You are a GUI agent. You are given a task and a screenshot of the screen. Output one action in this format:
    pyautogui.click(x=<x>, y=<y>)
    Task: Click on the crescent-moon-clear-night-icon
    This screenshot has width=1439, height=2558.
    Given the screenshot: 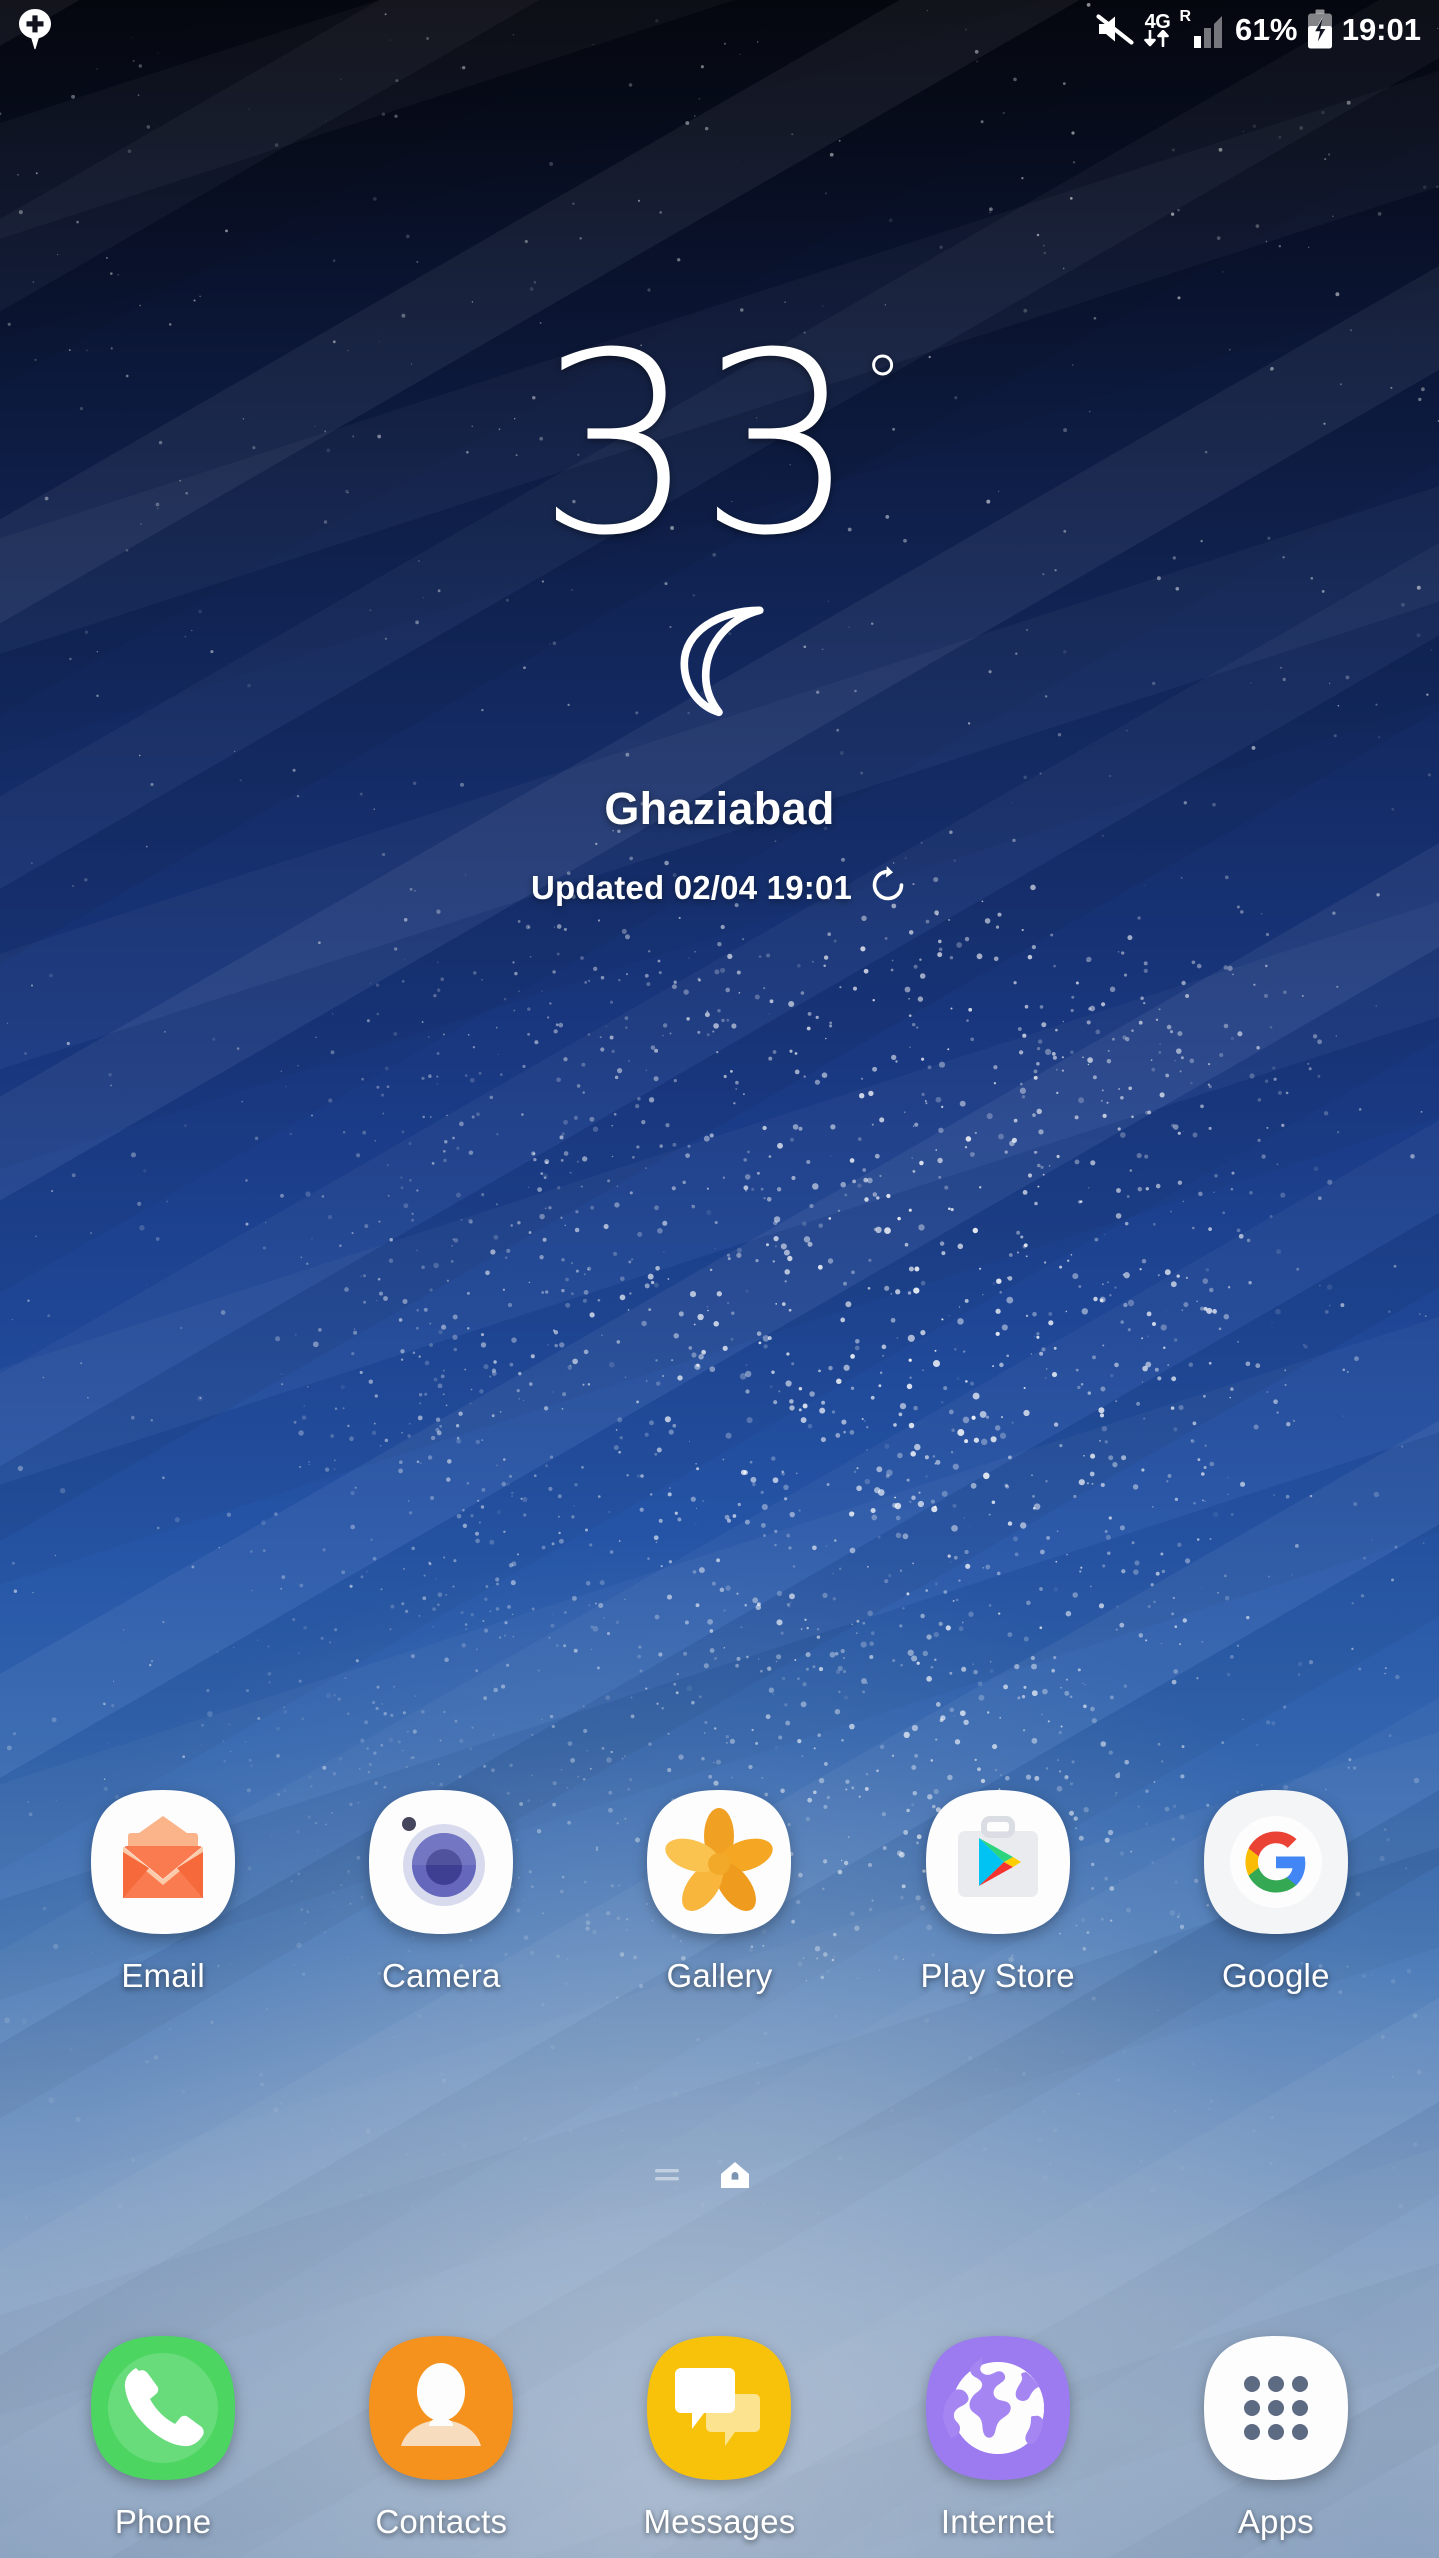 What is the action you would take?
    pyautogui.click(x=720, y=658)
    